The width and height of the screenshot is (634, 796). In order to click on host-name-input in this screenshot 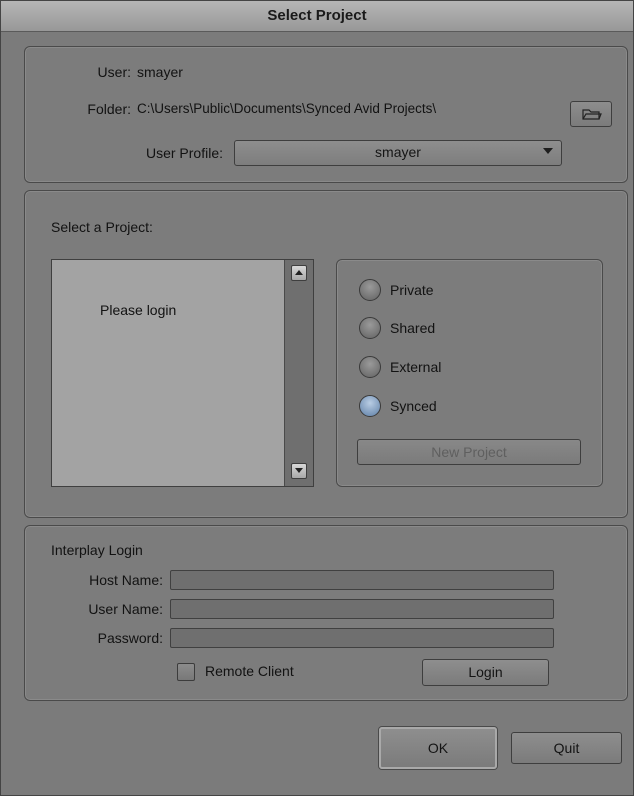, I will do `click(362, 580)`.